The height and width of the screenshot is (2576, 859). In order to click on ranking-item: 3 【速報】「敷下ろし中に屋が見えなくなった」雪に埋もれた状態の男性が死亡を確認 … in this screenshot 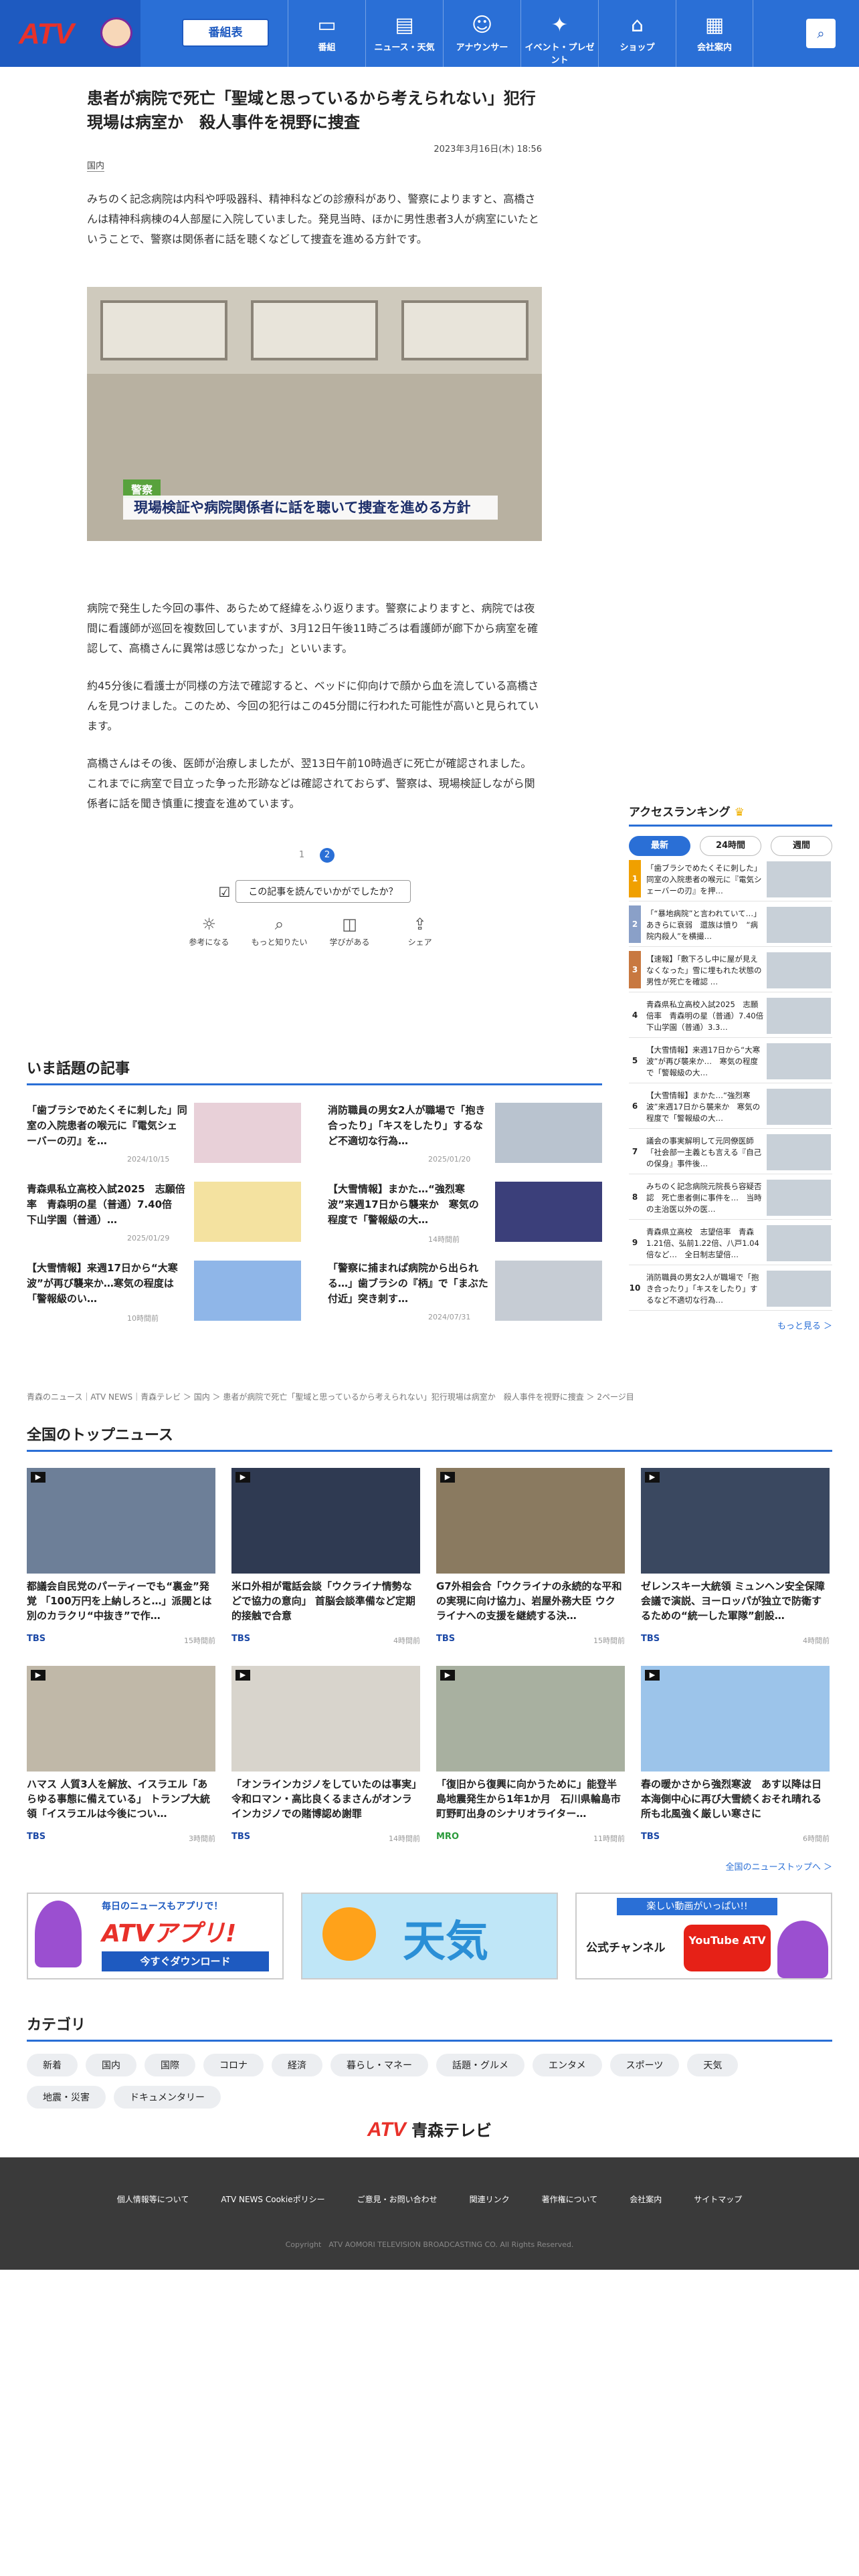, I will do `click(730, 971)`.